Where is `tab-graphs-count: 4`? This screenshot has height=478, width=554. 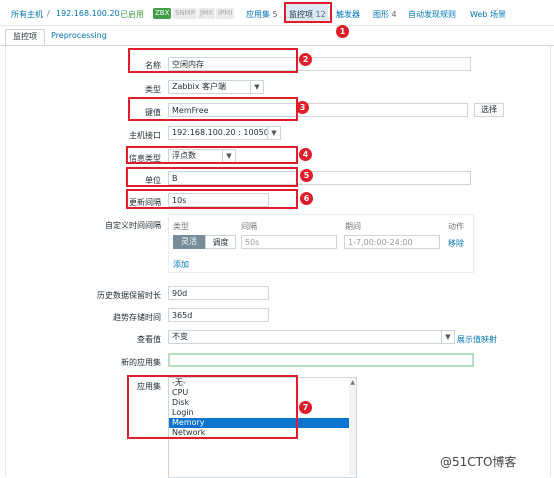
tab-graphs-count: 4 is located at coordinates (394, 14).